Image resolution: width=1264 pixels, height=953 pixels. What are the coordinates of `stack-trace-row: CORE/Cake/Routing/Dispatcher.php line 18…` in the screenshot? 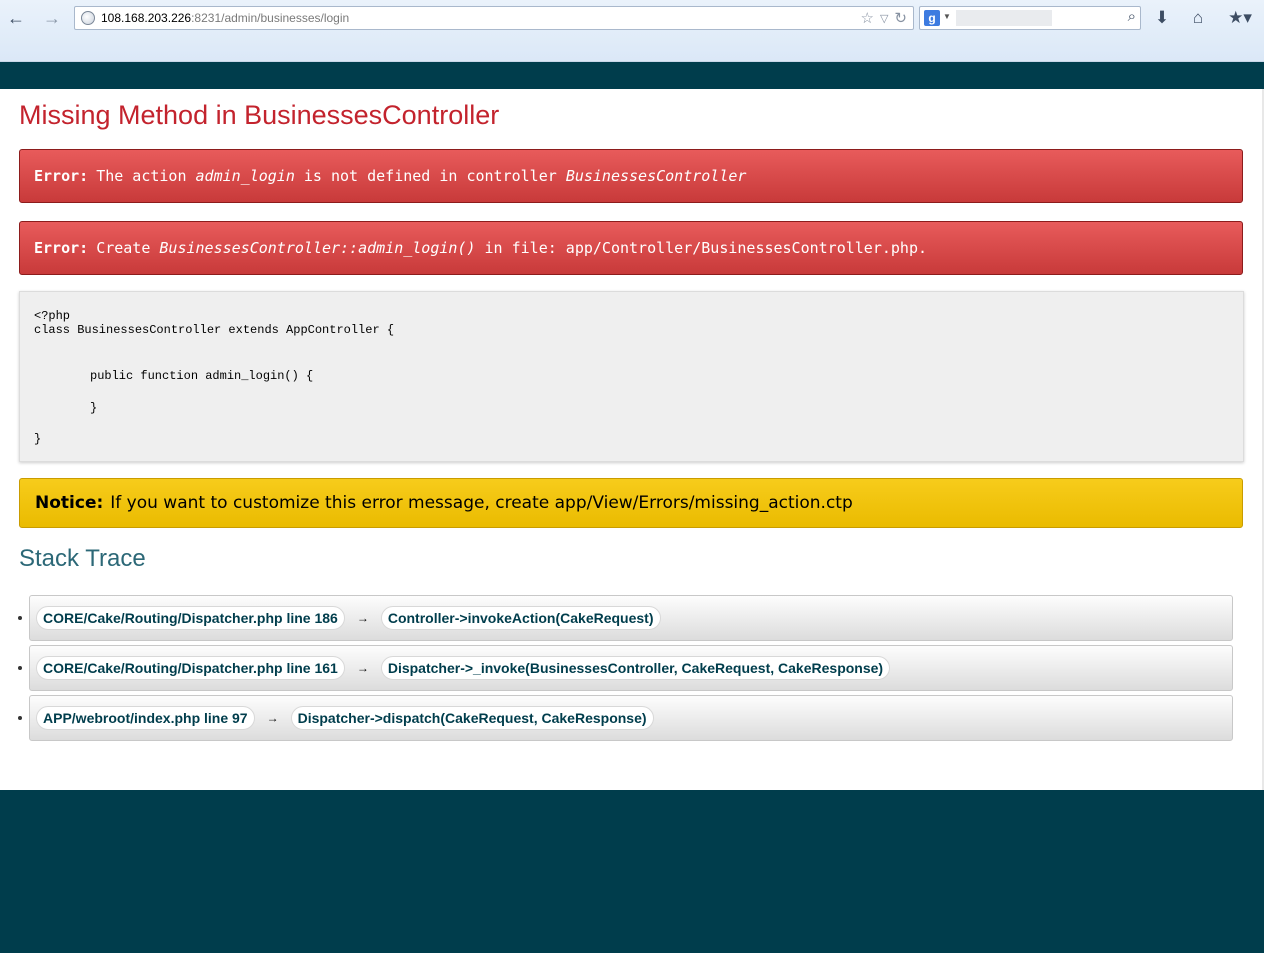 It's located at (631, 618).